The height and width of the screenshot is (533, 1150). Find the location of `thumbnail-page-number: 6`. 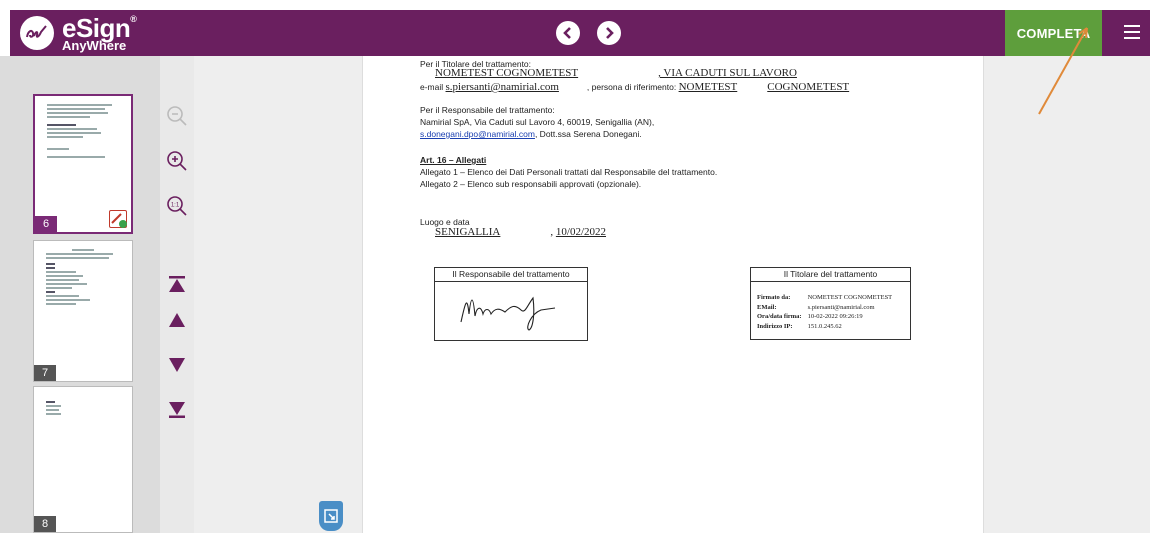

thumbnail-page-number: 6 is located at coordinates (46, 224).